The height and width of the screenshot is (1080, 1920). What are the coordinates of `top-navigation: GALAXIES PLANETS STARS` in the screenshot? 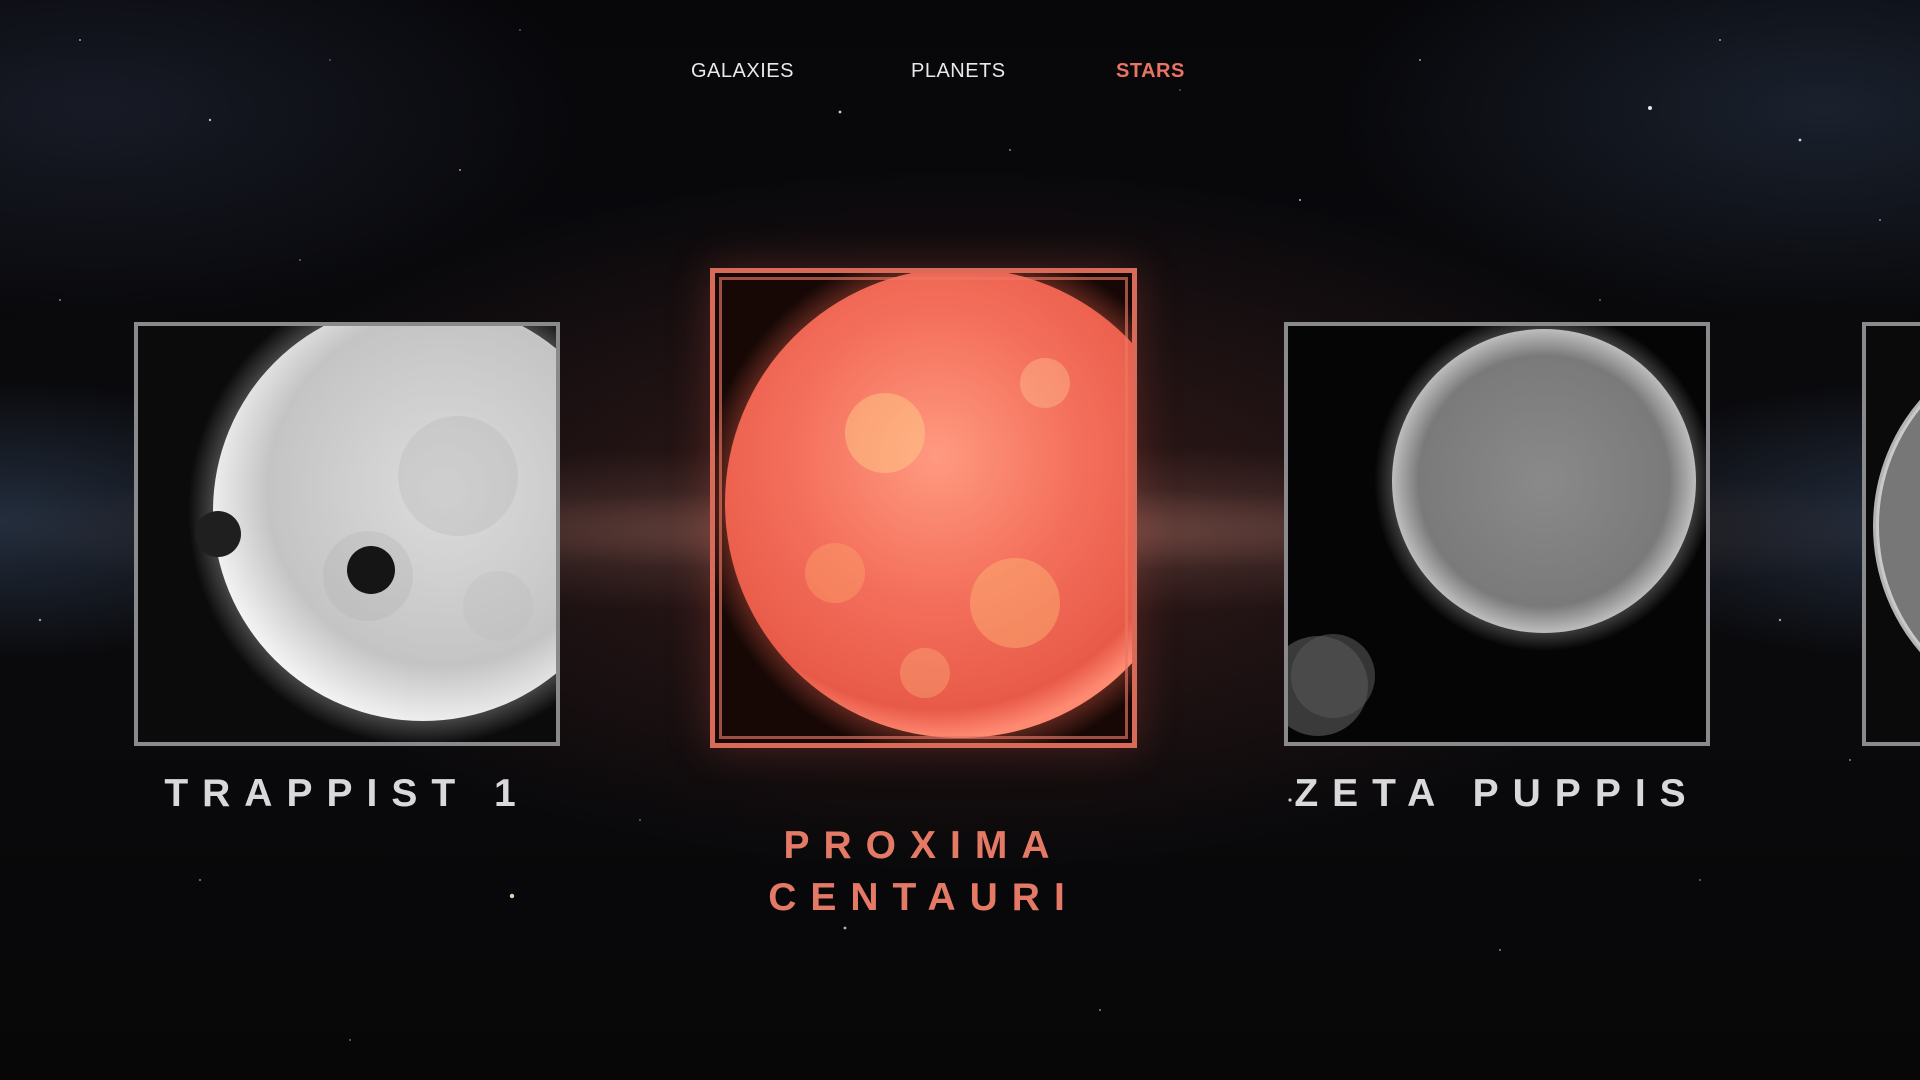 It's located at (960, 75).